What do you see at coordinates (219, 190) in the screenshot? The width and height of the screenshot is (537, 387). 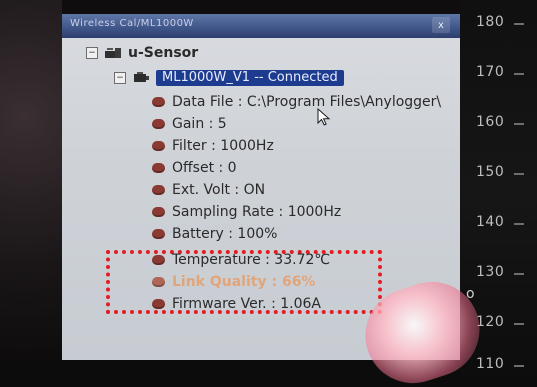 I see `property-label: Ext. Volt : ON` at bounding box center [219, 190].